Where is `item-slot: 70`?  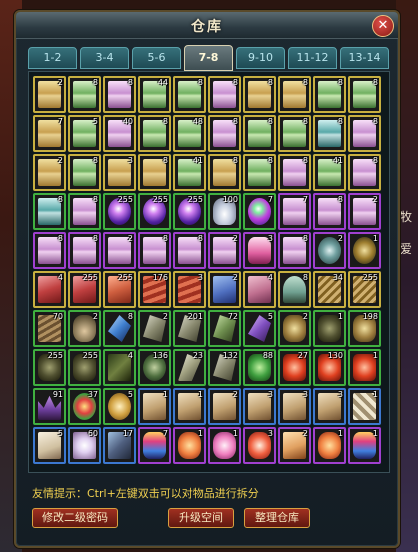
item-slot: 70 is located at coordinates (49, 328).